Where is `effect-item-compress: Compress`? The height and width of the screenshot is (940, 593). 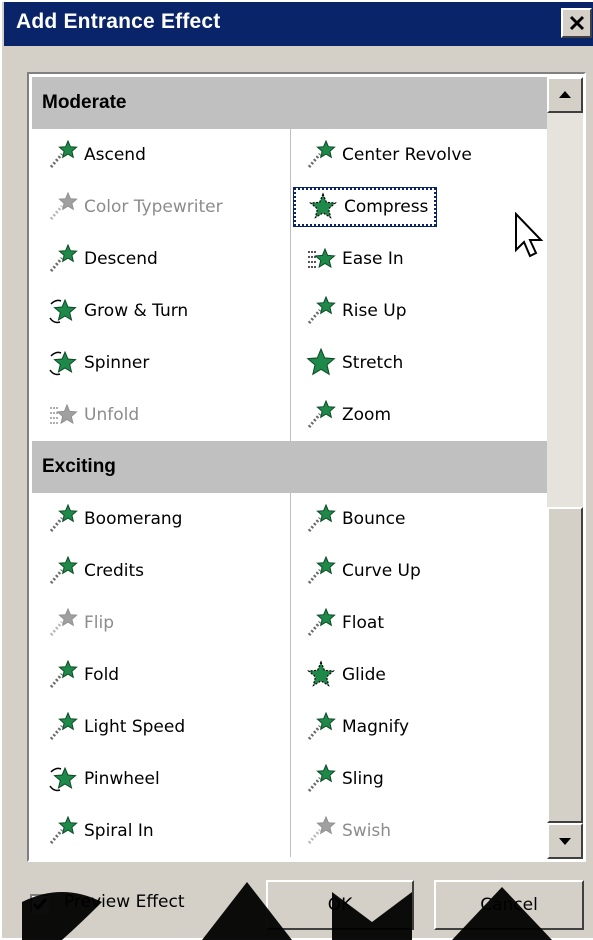
effect-item-compress: Compress is located at coordinates (418, 207).